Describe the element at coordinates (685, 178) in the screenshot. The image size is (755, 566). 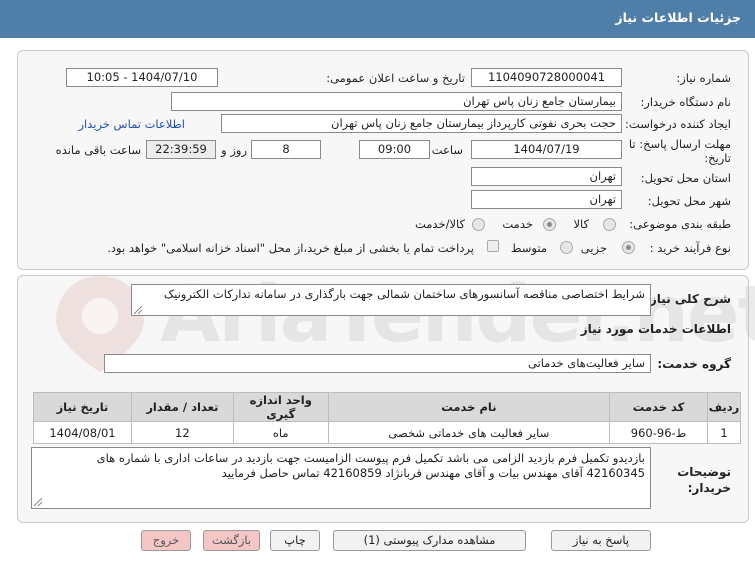
I see `province-label: استان محل تحویل:` at that location.